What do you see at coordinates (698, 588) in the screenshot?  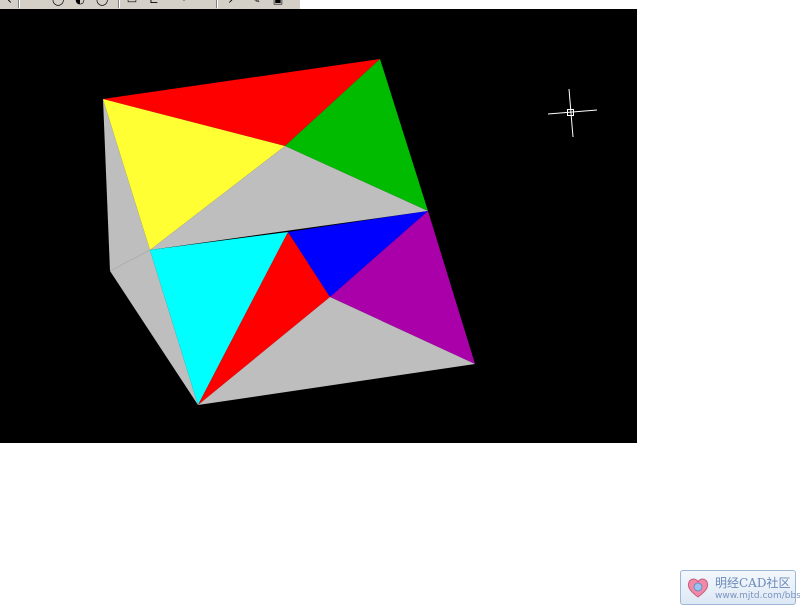 I see `heart-logo-icon` at bounding box center [698, 588].